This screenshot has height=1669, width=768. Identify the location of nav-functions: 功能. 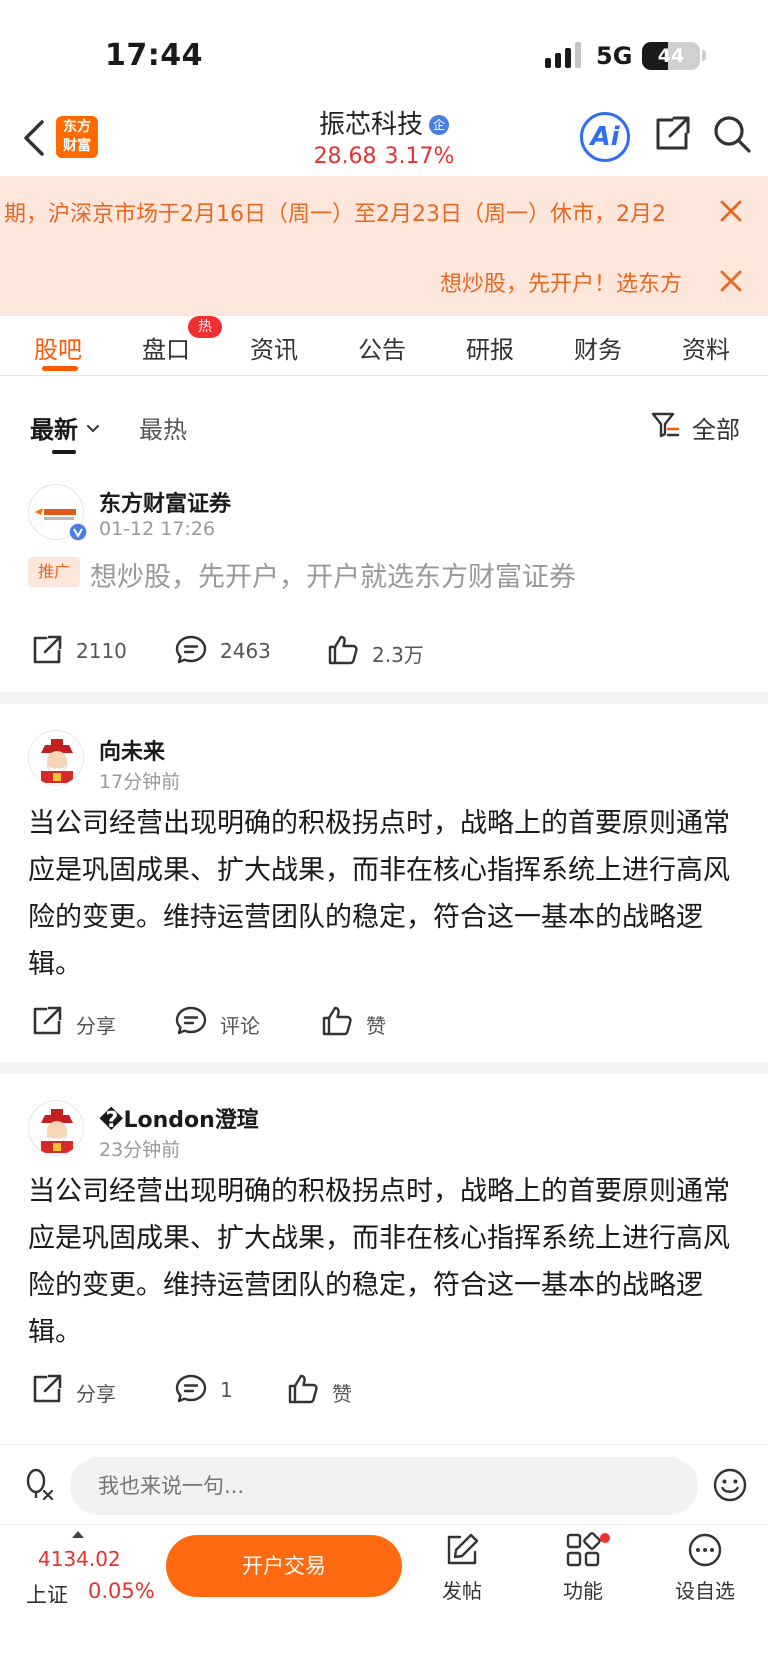
(583, 1571).